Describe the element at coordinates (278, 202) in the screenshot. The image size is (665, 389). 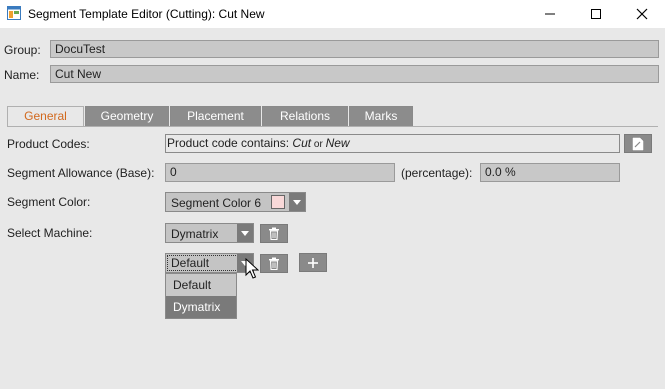
I see `color-swatch` at that location.